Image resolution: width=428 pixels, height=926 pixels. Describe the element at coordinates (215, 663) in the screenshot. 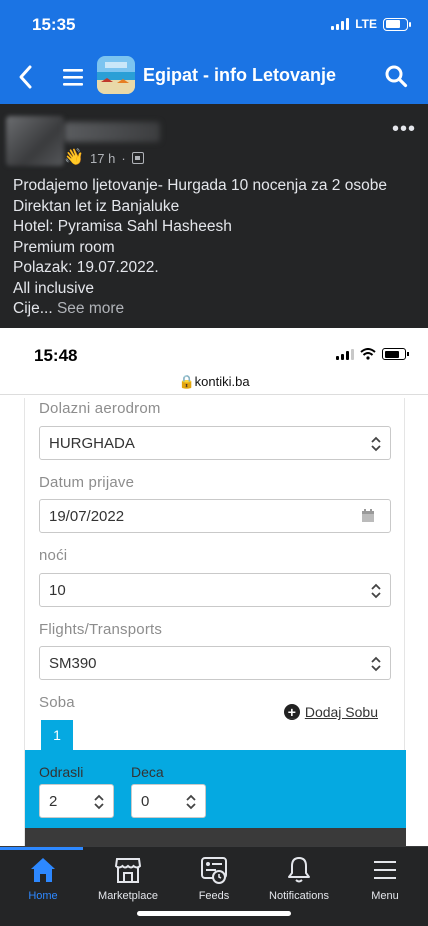

I see `flights-select: SM390` at that location.